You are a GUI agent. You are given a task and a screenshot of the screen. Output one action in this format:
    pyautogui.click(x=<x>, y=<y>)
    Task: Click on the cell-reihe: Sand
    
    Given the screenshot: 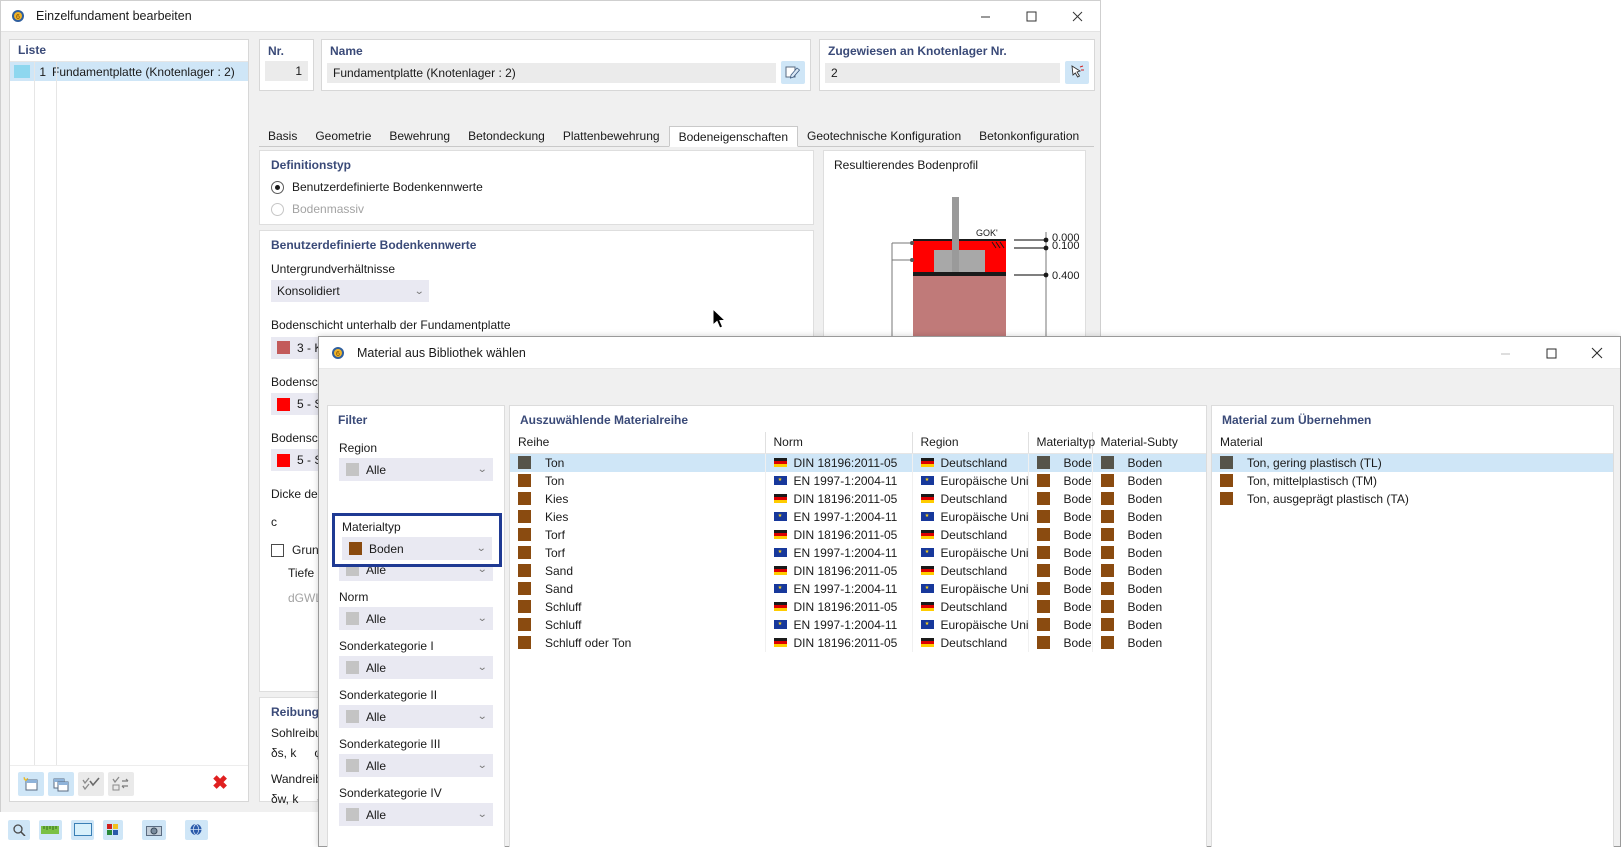 What is the action you would take?
    pyautogui.click(x=638, y=570)
    